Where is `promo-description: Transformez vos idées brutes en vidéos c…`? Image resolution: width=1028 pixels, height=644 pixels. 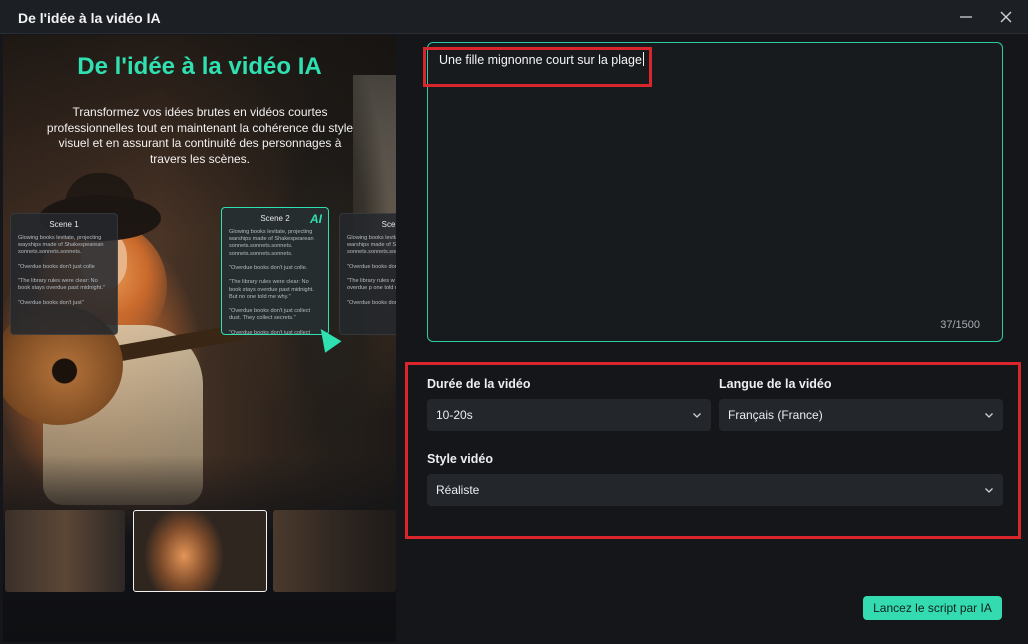 promo-description: Transformez vos idées brutes en vidéos c… is located at coordinates (200, 135).